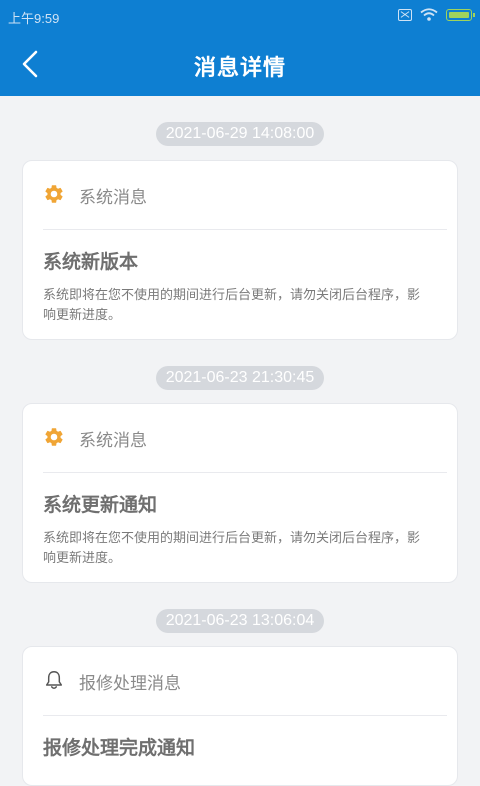 The image size is (480, 786). What do you see at coordinates (34, 18) in the screenshot?
I see `status-time: 上午9:59` at bounding box center [34, 18].